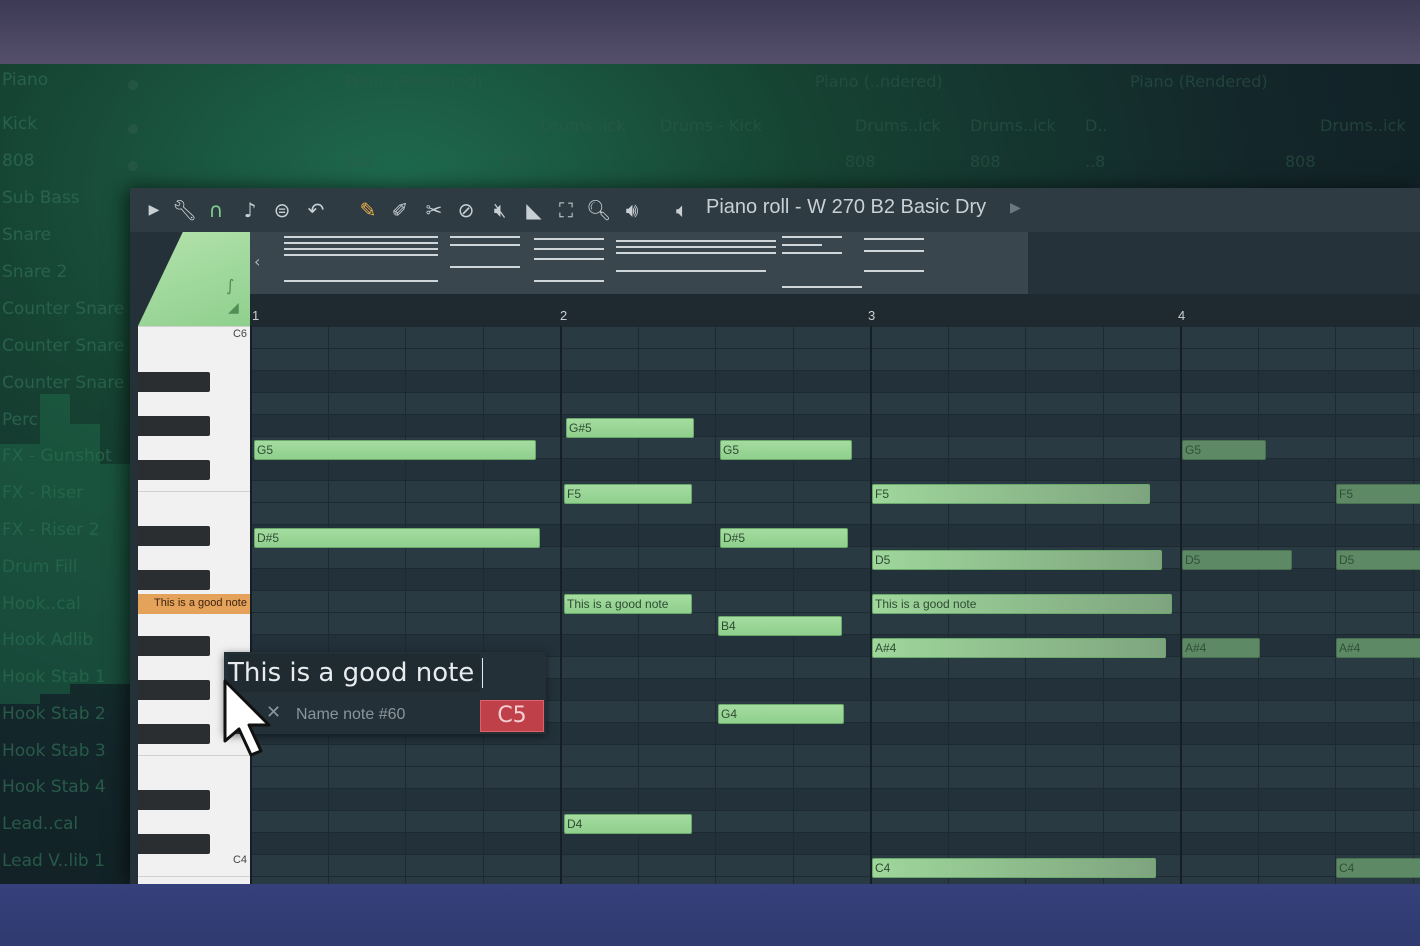 This screenshot has width=1420, height=946. Describe the element at coordinates (400, 210) in the screenshot. I see `paintbrush-icon: ✐` at that location.